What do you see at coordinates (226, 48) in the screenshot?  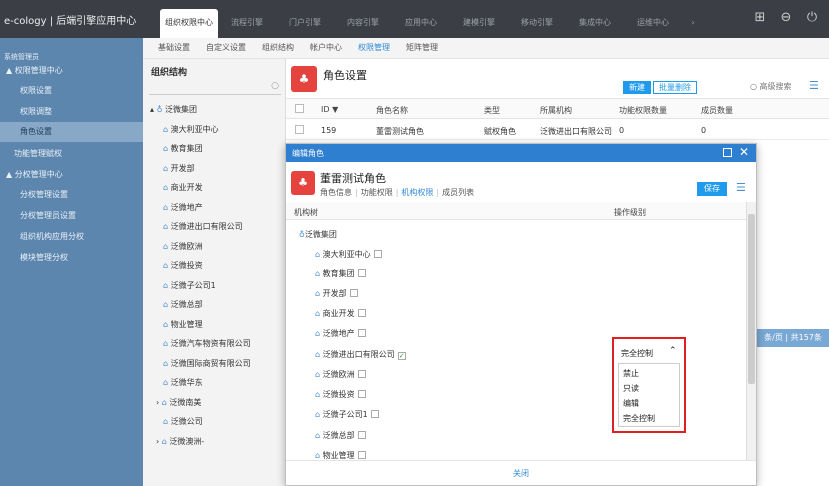 I see `subnav-custom-settings: 自定义设置` at bounding box center [226, 48].